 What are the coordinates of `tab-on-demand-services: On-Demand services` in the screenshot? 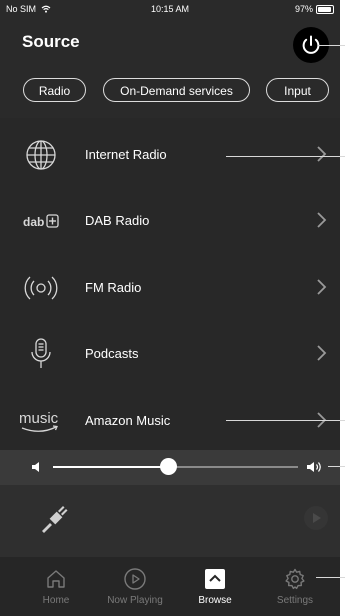 It's located at (176, 90).